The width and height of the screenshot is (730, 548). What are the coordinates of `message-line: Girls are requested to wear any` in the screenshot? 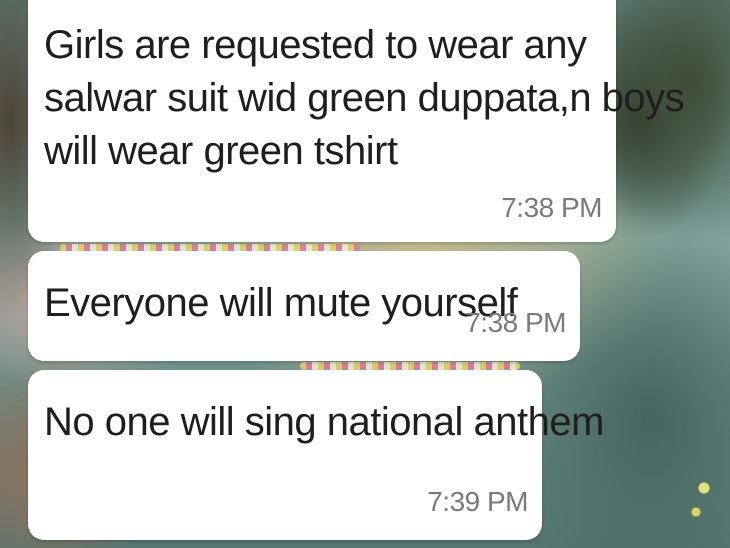 It's located at (315, 45).